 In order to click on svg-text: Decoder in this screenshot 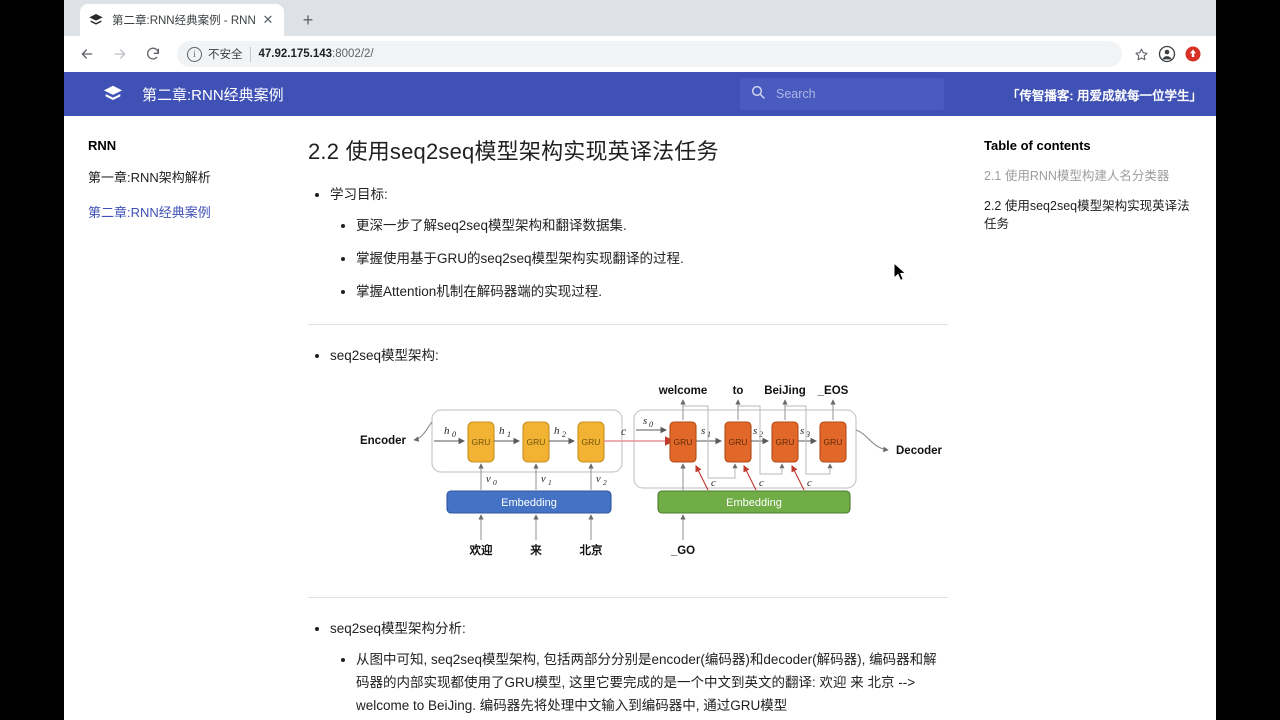, I will do `click(919, 451)`.